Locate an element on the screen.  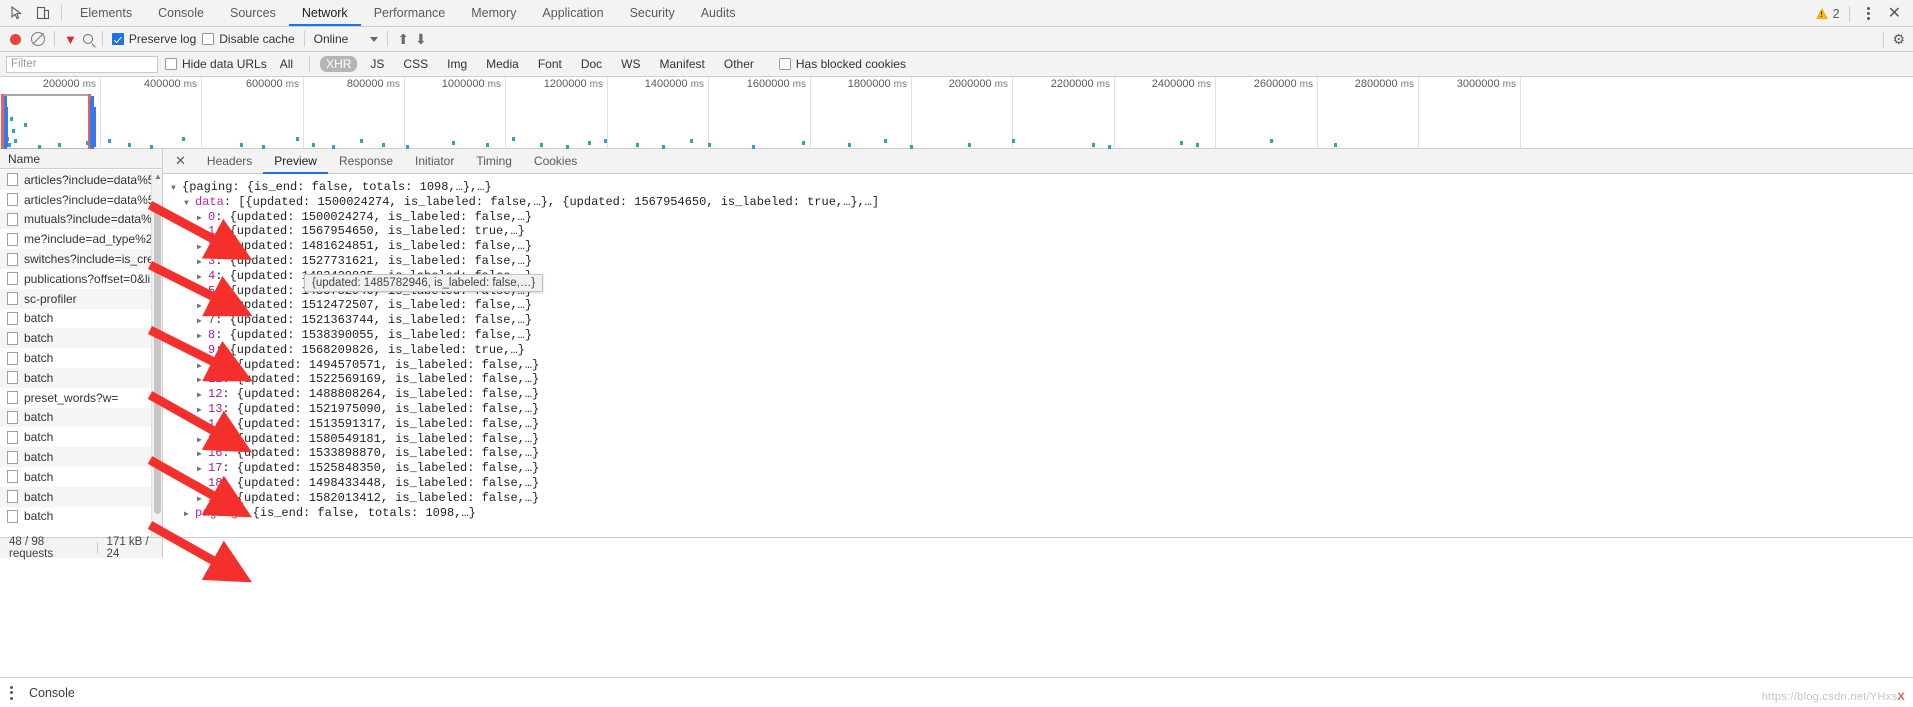
tab-response: Response is located at coordinates (366, 161).